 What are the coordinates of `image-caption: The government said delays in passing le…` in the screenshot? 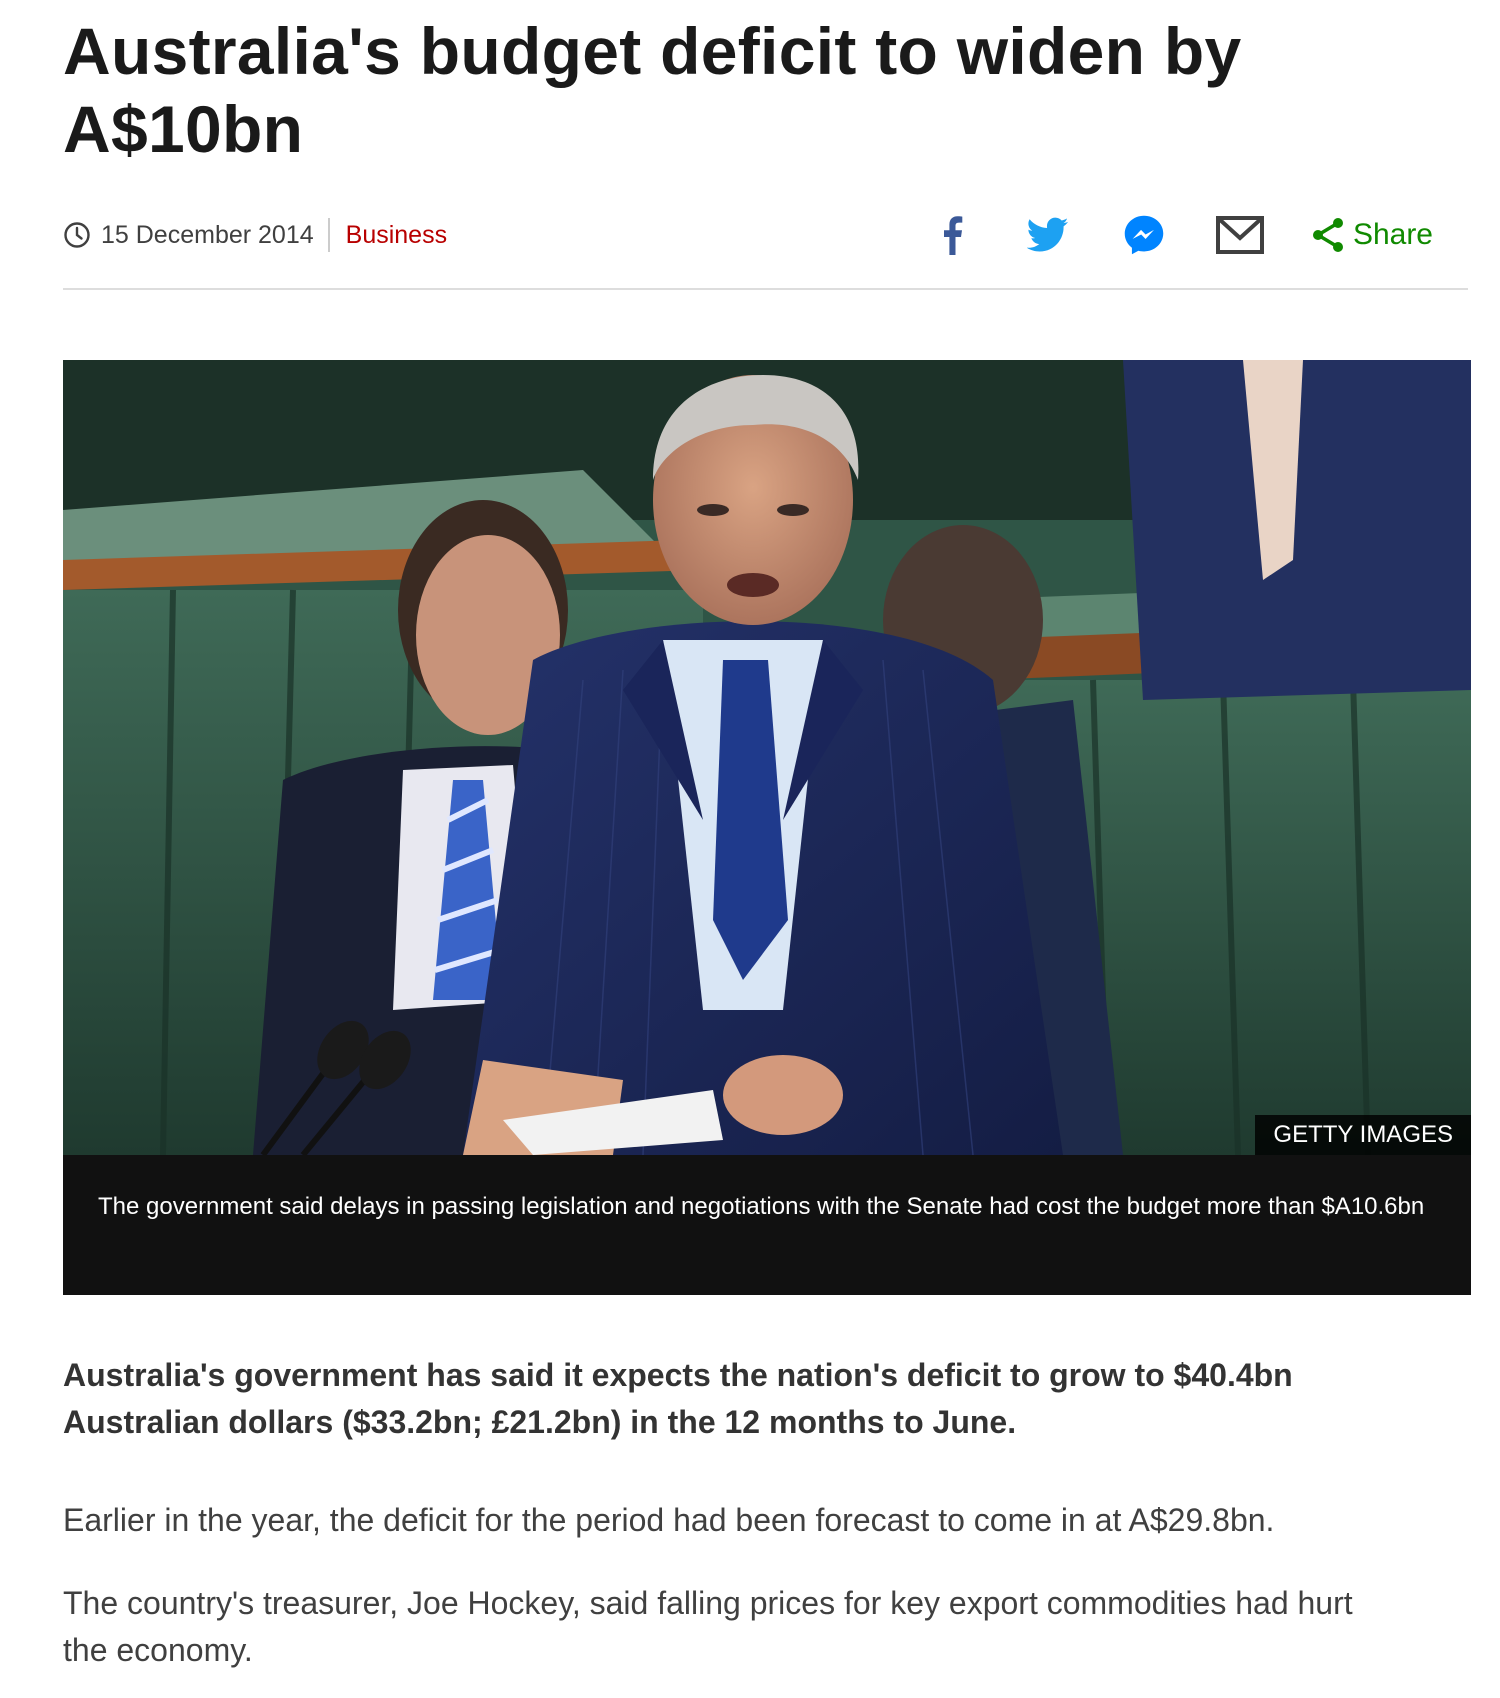 It's located at (761, 1206).